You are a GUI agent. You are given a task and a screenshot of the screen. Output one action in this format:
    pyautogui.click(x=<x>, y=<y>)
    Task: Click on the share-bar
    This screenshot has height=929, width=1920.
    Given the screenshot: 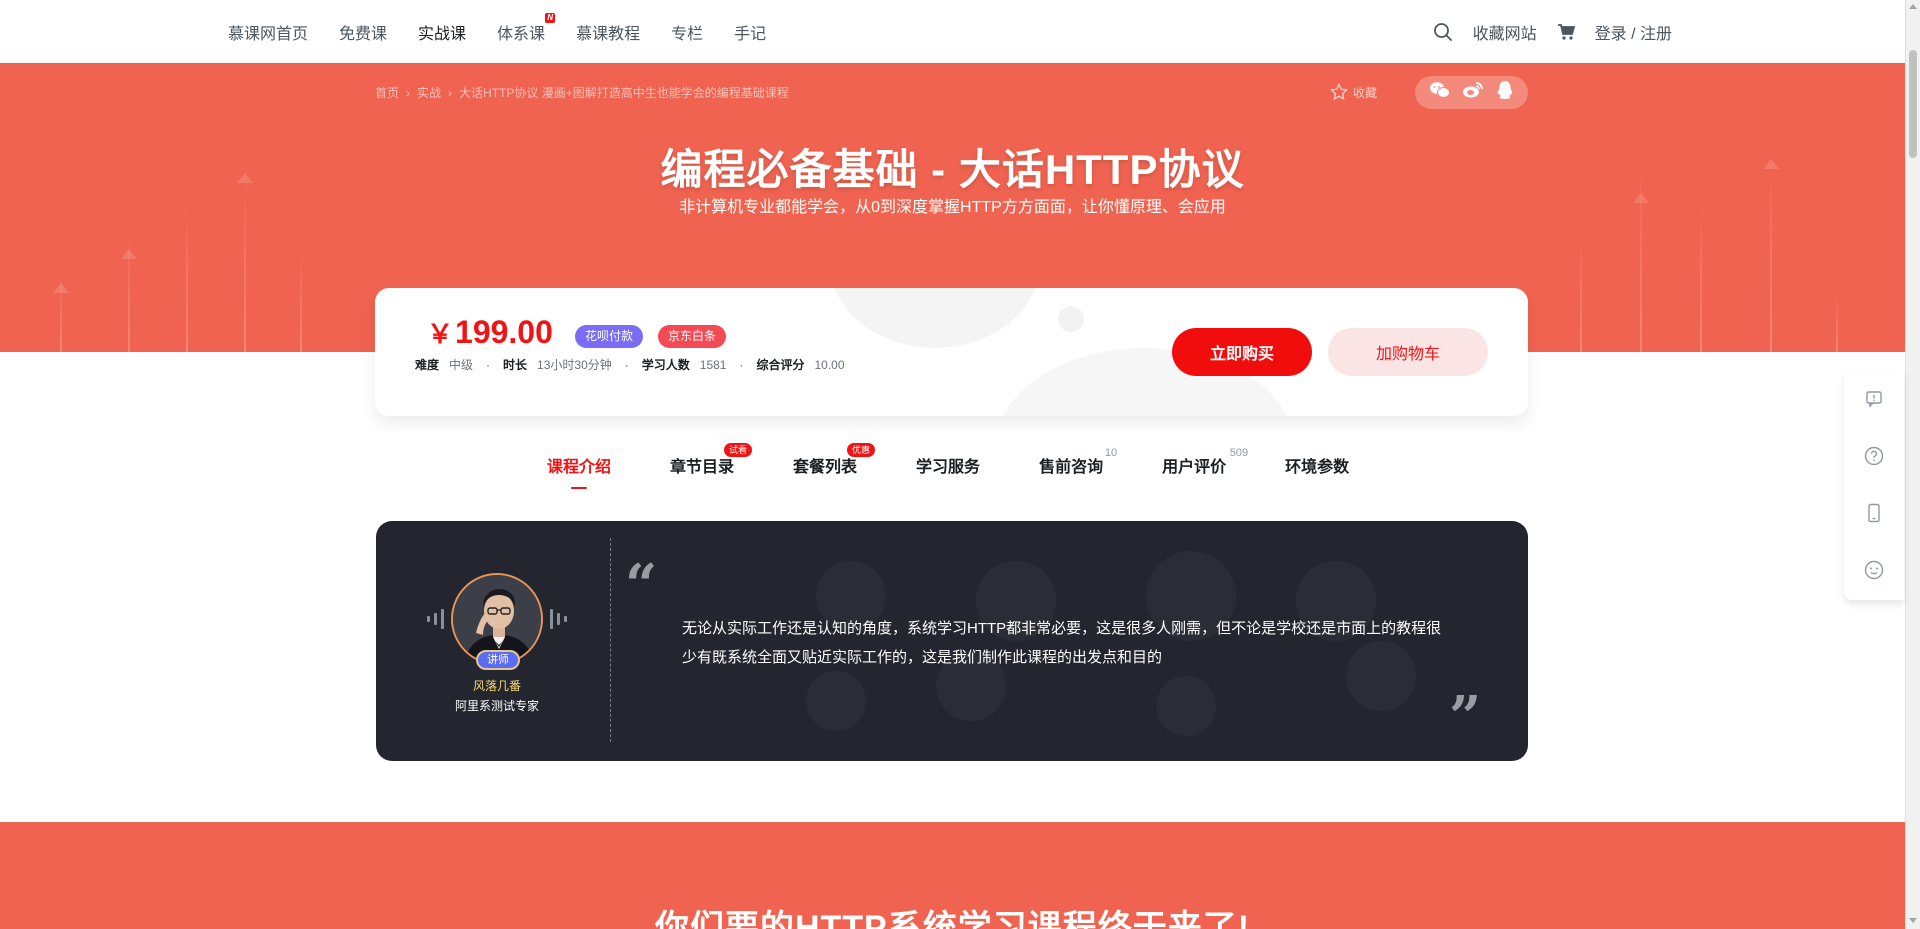 What is the action you would take?
    pyautogui.click(x=1471, y=92)
    